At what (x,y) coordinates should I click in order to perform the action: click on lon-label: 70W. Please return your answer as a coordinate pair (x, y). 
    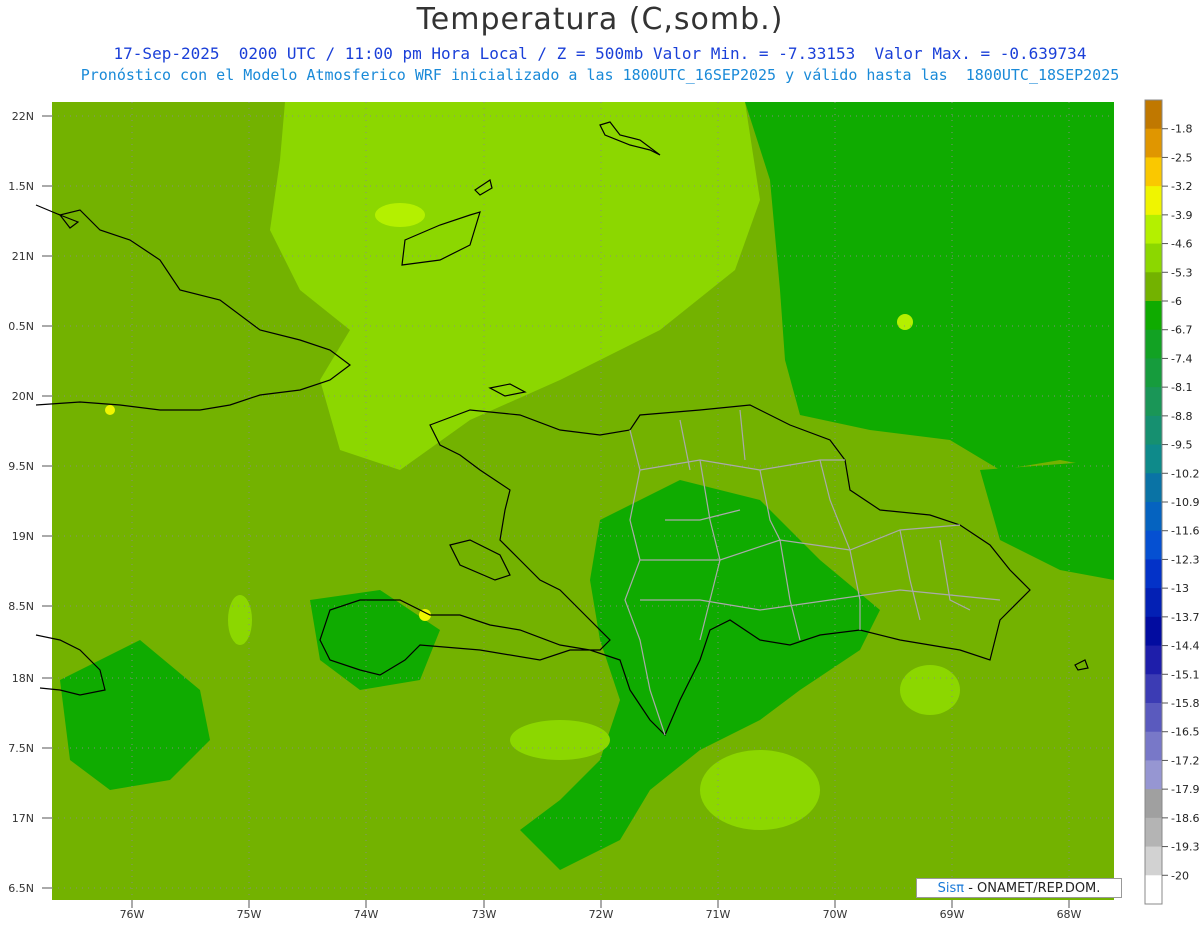
    Looking at the image, I should click on (835, 914).